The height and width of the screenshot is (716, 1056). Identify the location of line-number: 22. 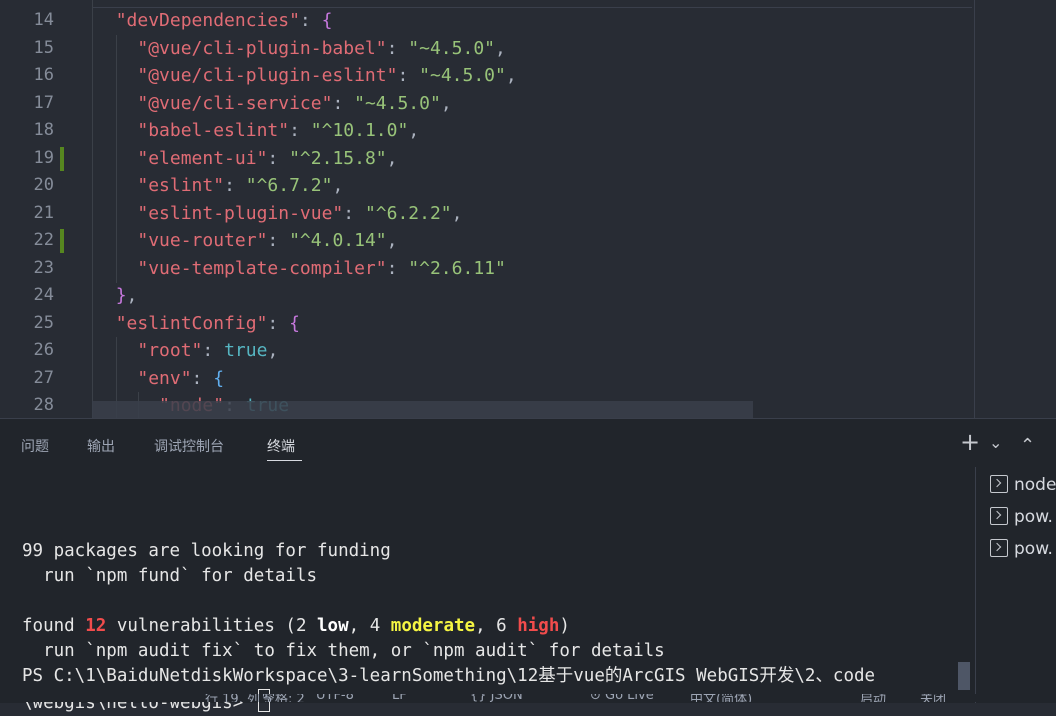
(43, 240).